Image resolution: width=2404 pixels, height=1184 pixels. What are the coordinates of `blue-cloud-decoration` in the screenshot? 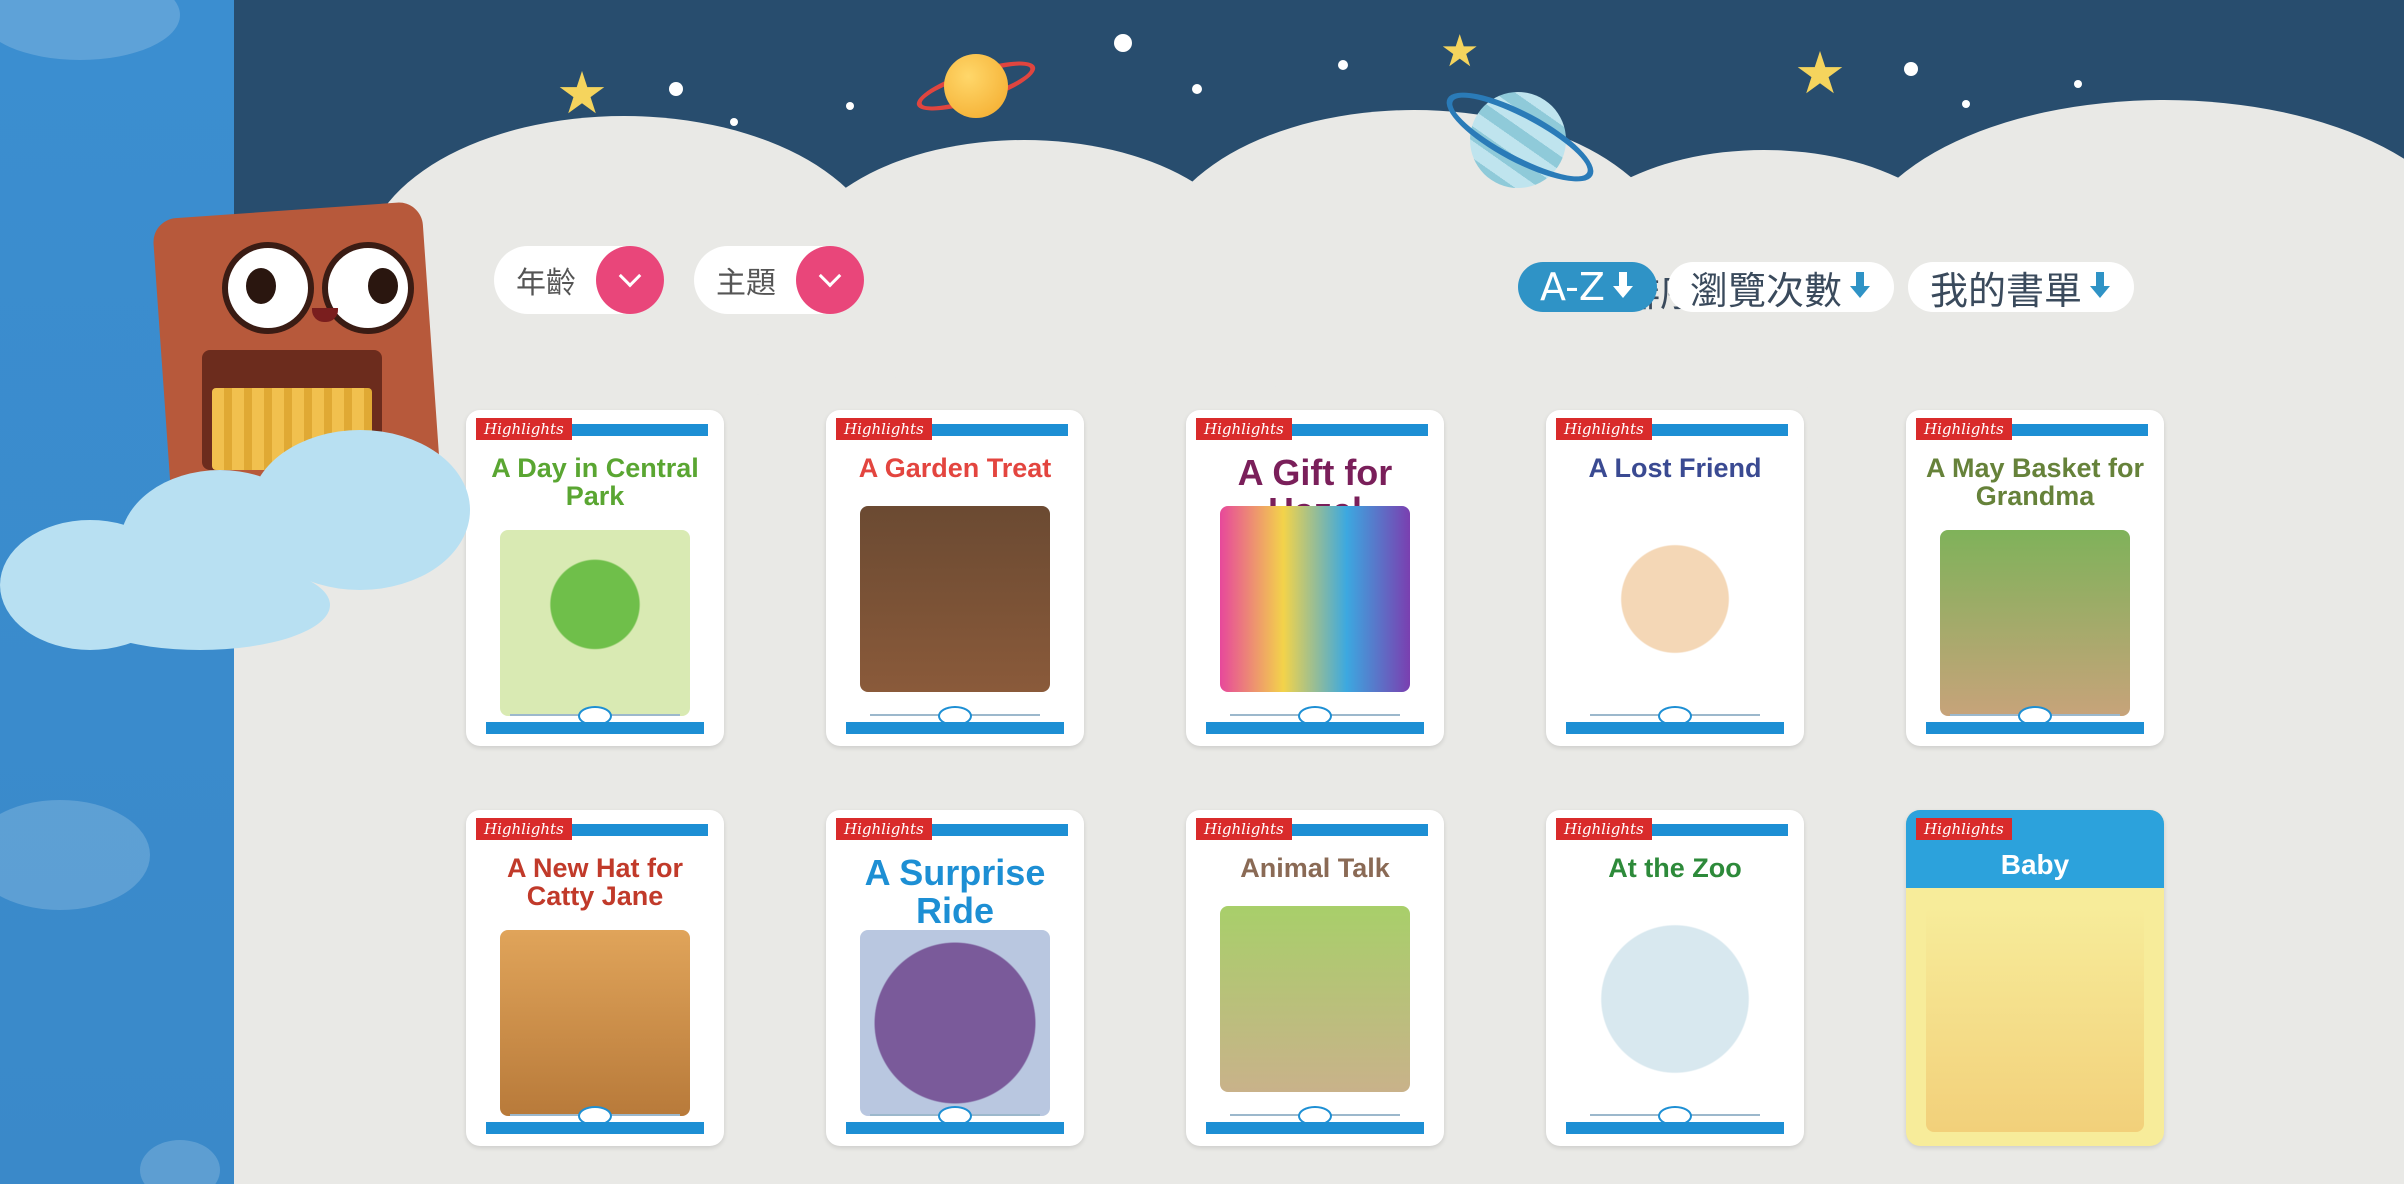 It's located at (235, 540).